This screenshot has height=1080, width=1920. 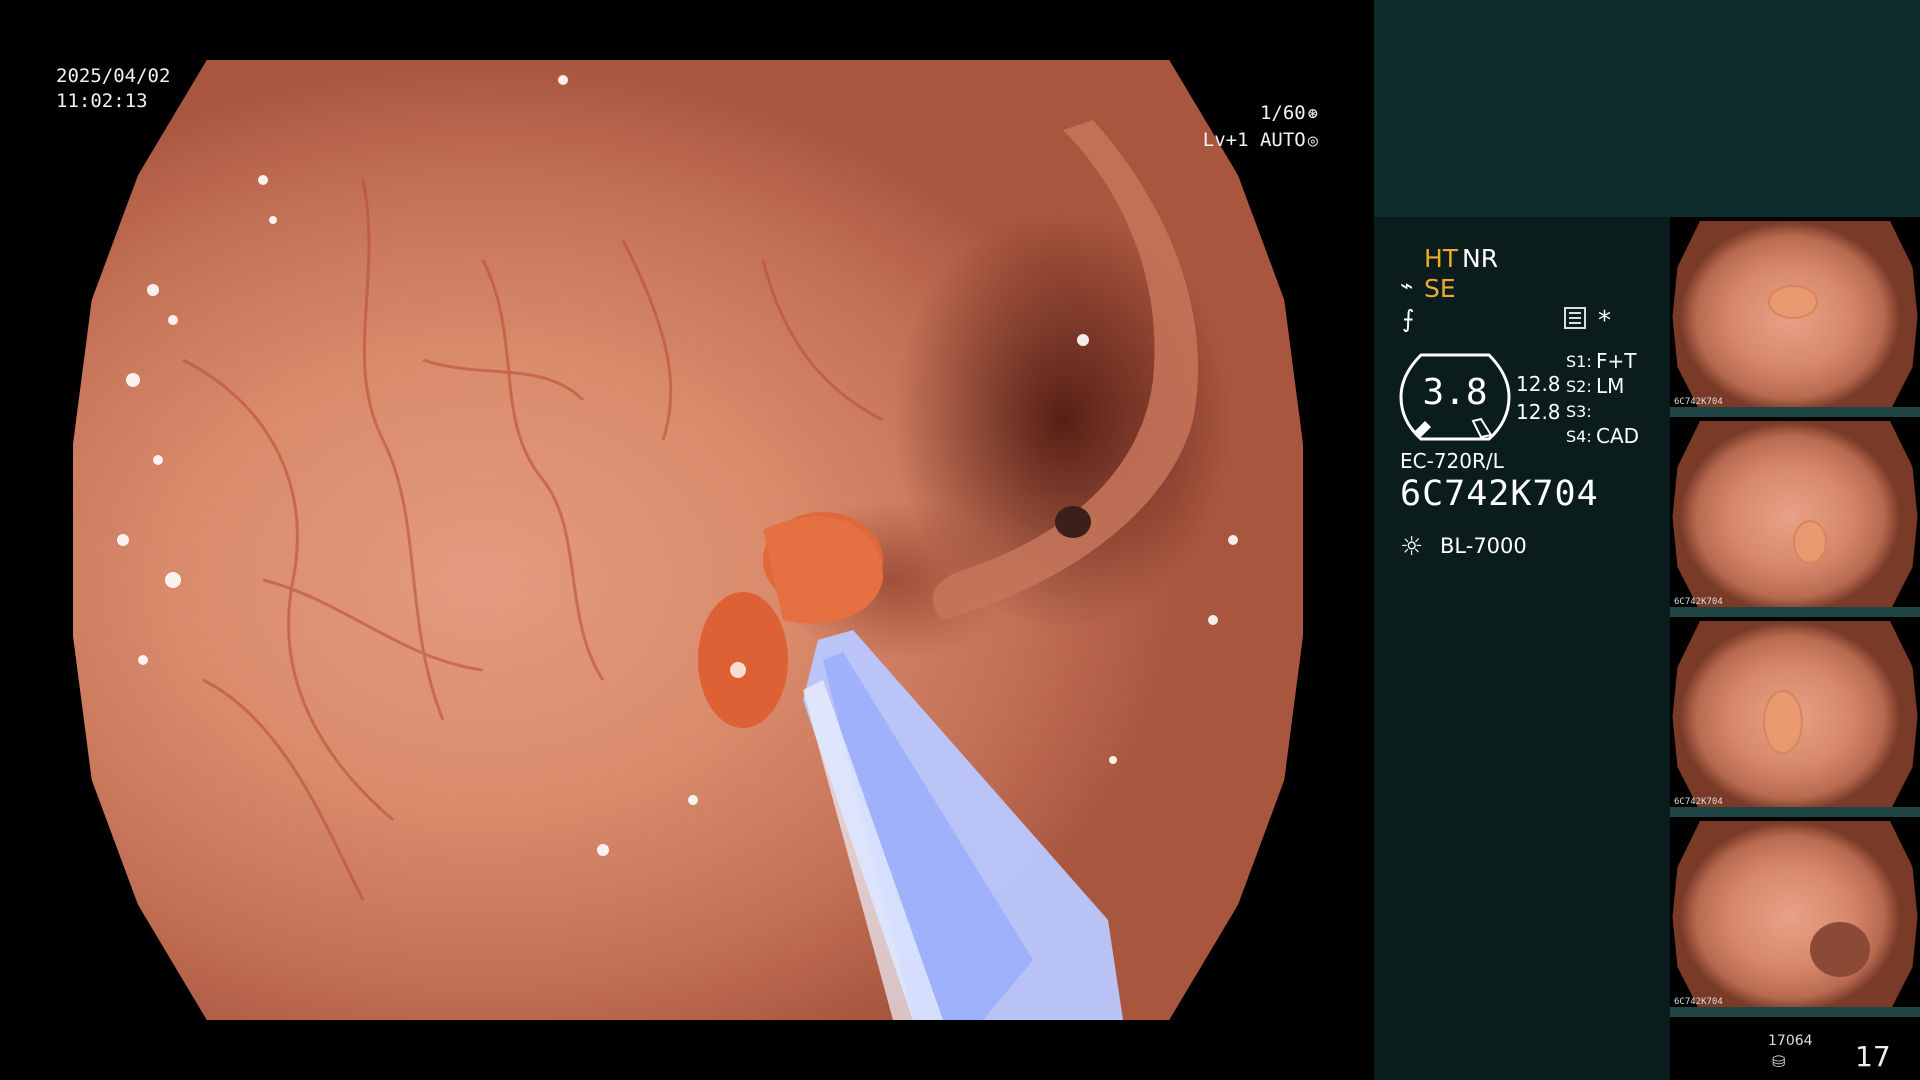 I want to click on s1-value: F+T, so click(x=1616, y=361).